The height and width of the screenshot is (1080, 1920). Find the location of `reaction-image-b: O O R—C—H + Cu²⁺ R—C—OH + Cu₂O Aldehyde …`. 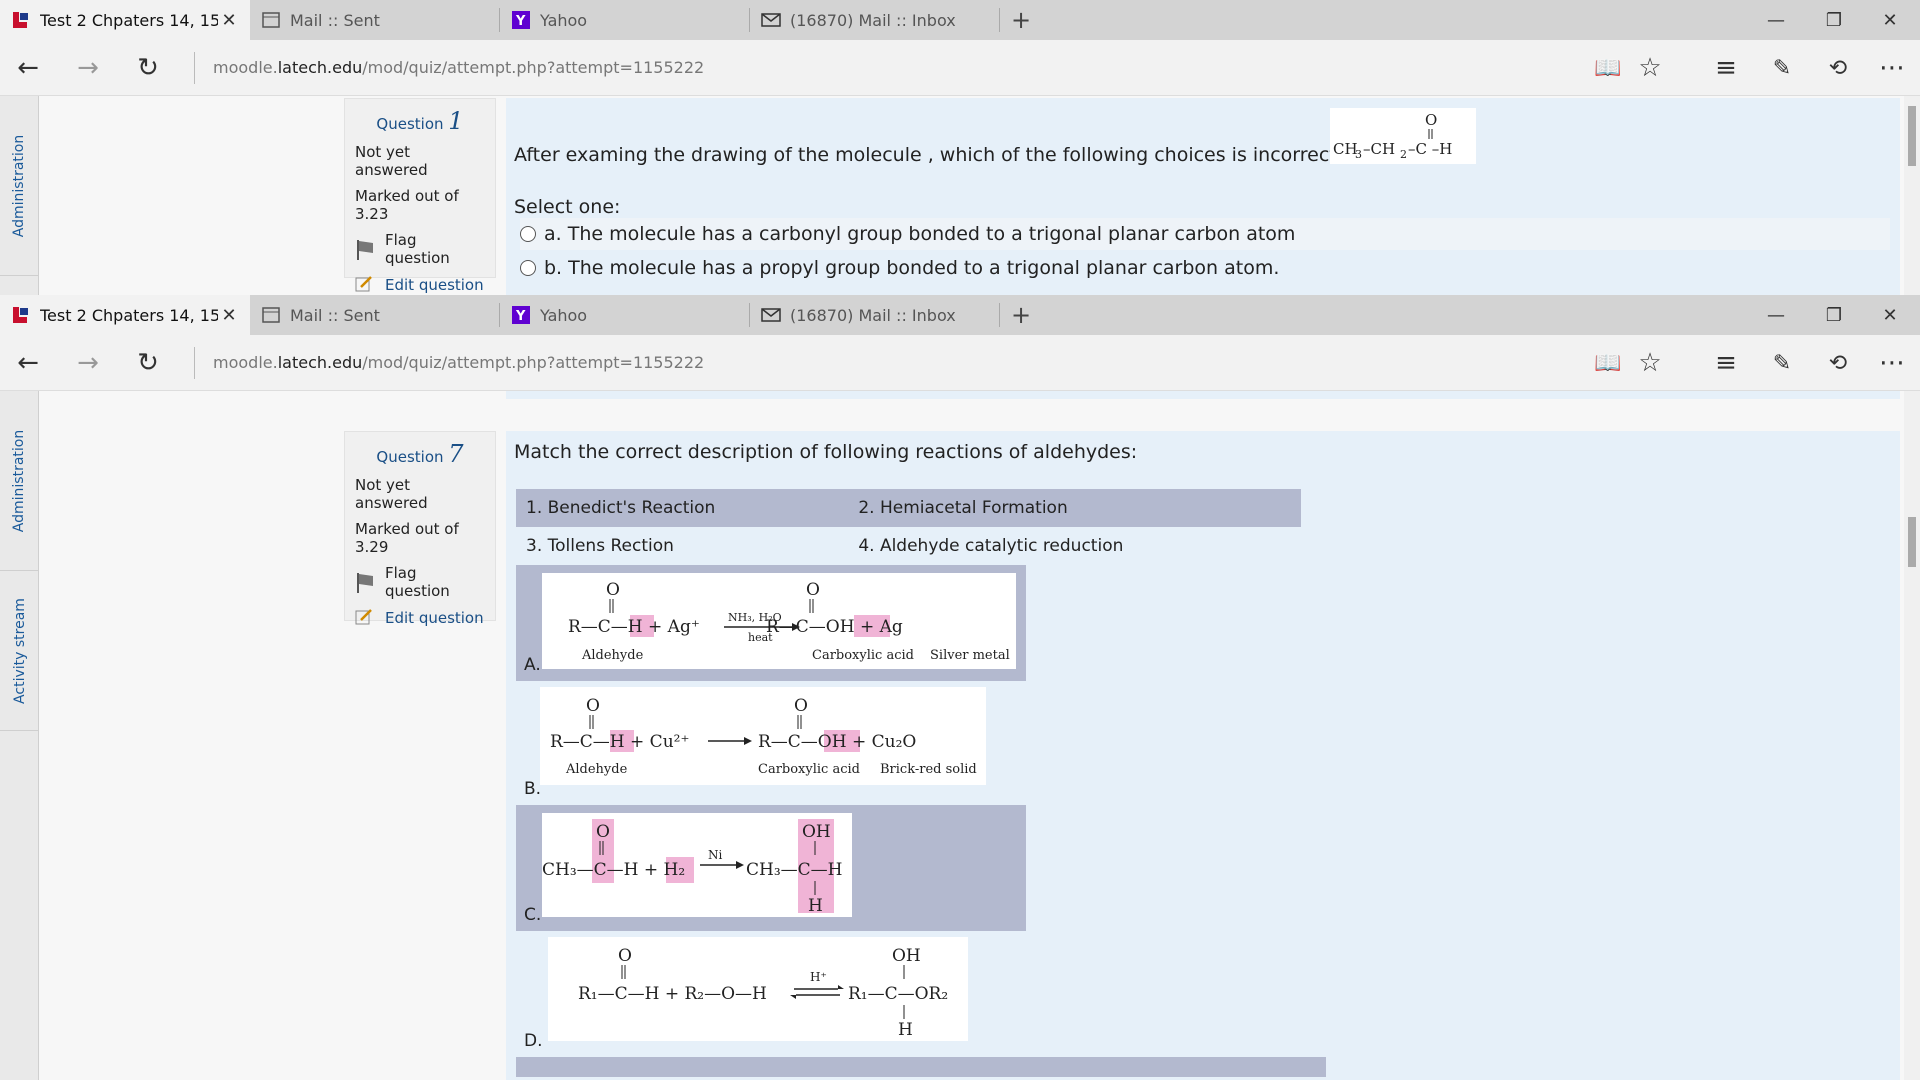

reaction-image-b: O O R—C—H + Cu²⁺ R—C—OH + Cu₂O Aldehyde … is located at coordinates (763, 736).